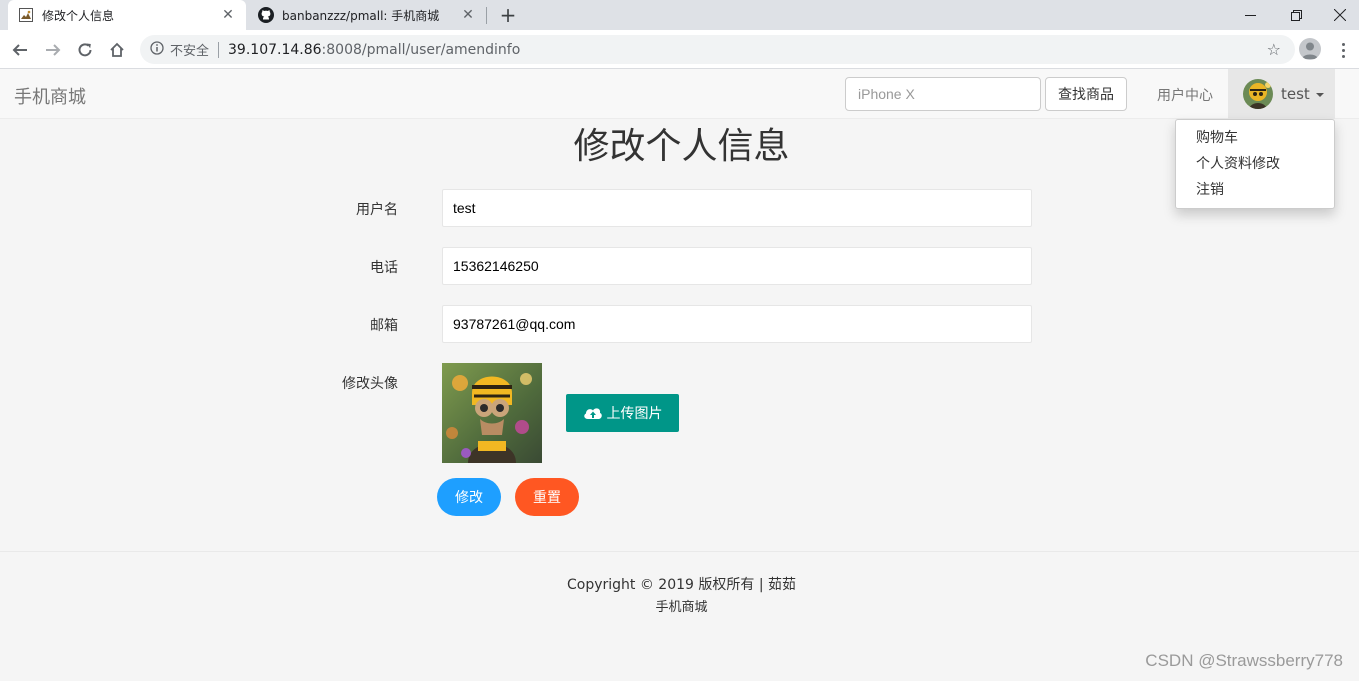 Image resolution: width=1359 pixels, height=681 pixels. Describe the element at coordinates (1310, 49) in the screenshot. I see `profile-avatar-icon` at that location.